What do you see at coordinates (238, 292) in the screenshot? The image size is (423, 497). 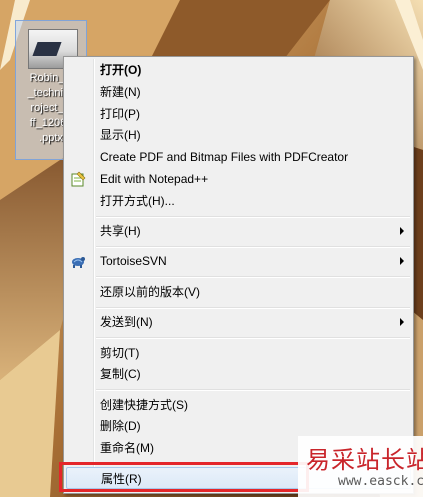 I see `menu-item-restore-previous: 还原以前的版本(V)` at bounding box center [238, 292].